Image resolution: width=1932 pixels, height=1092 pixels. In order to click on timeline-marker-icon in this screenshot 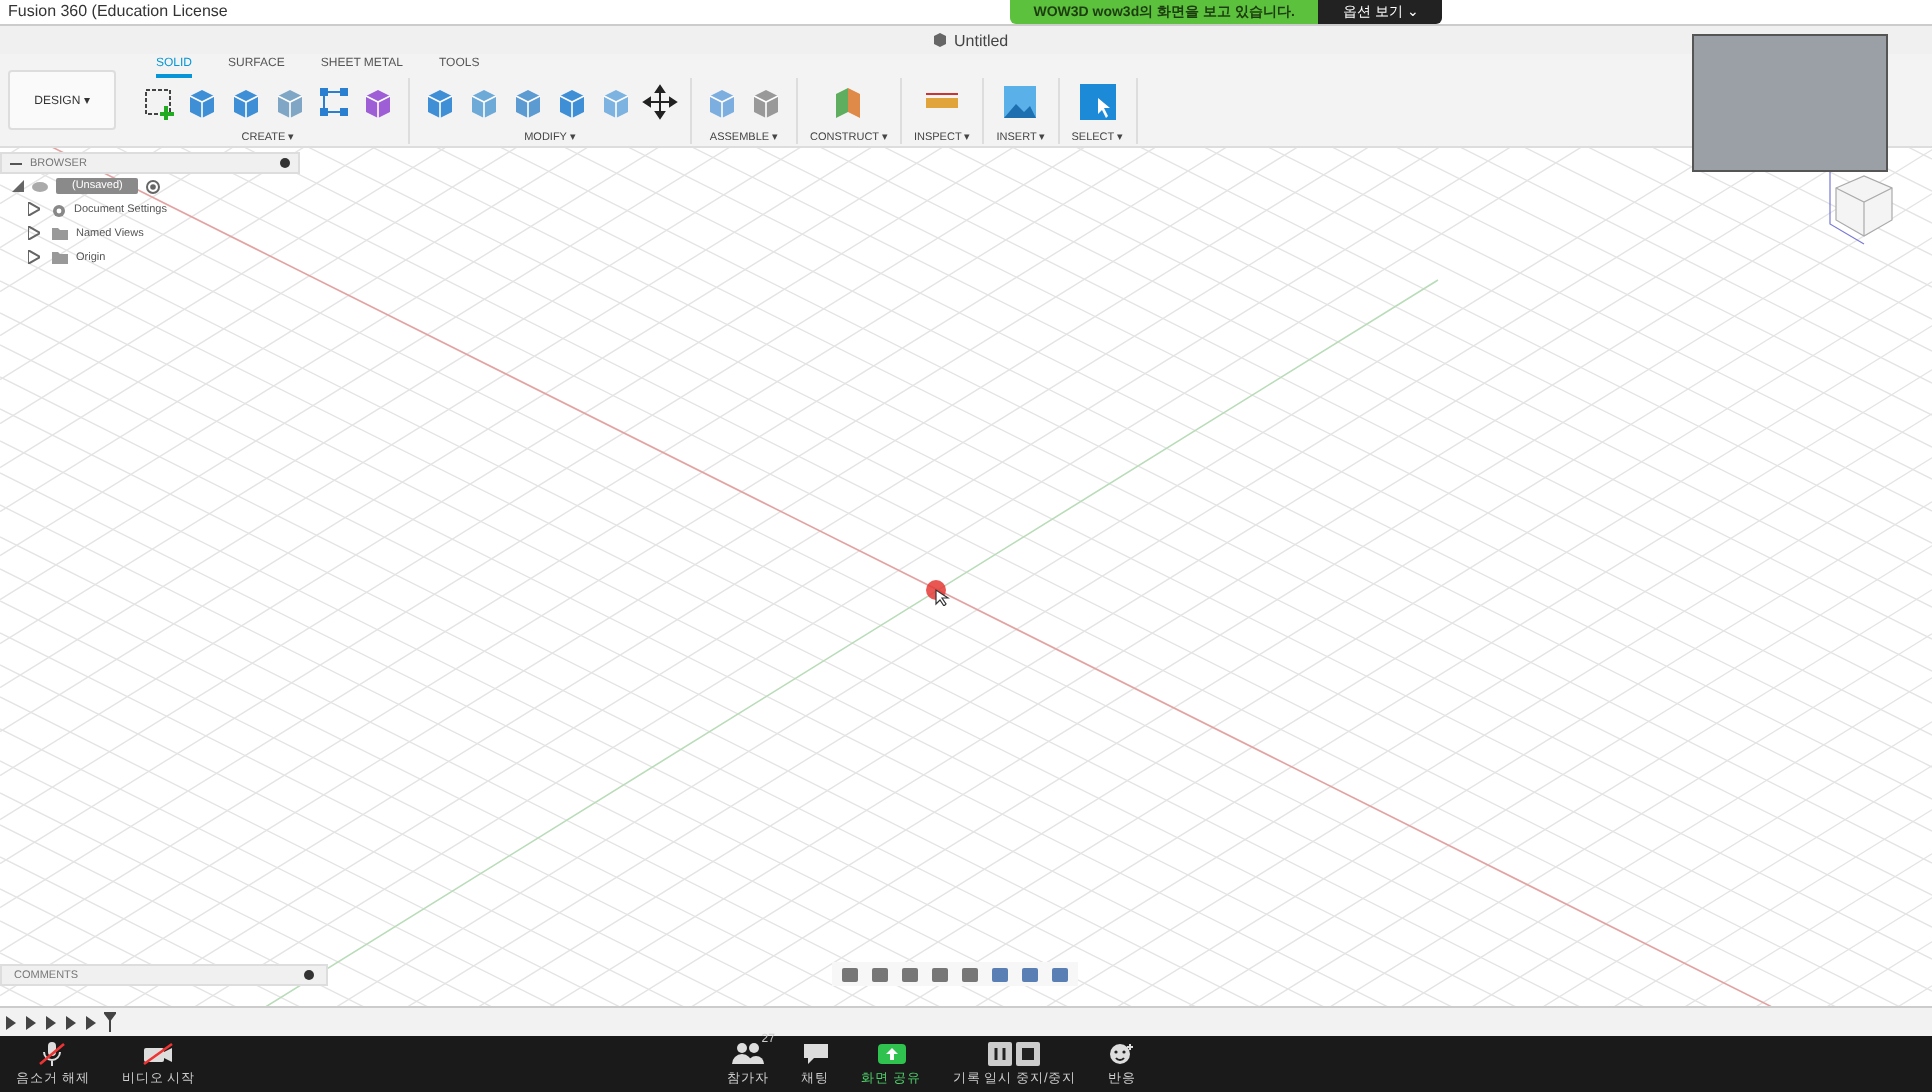, I will do `click(110, 1022)`.